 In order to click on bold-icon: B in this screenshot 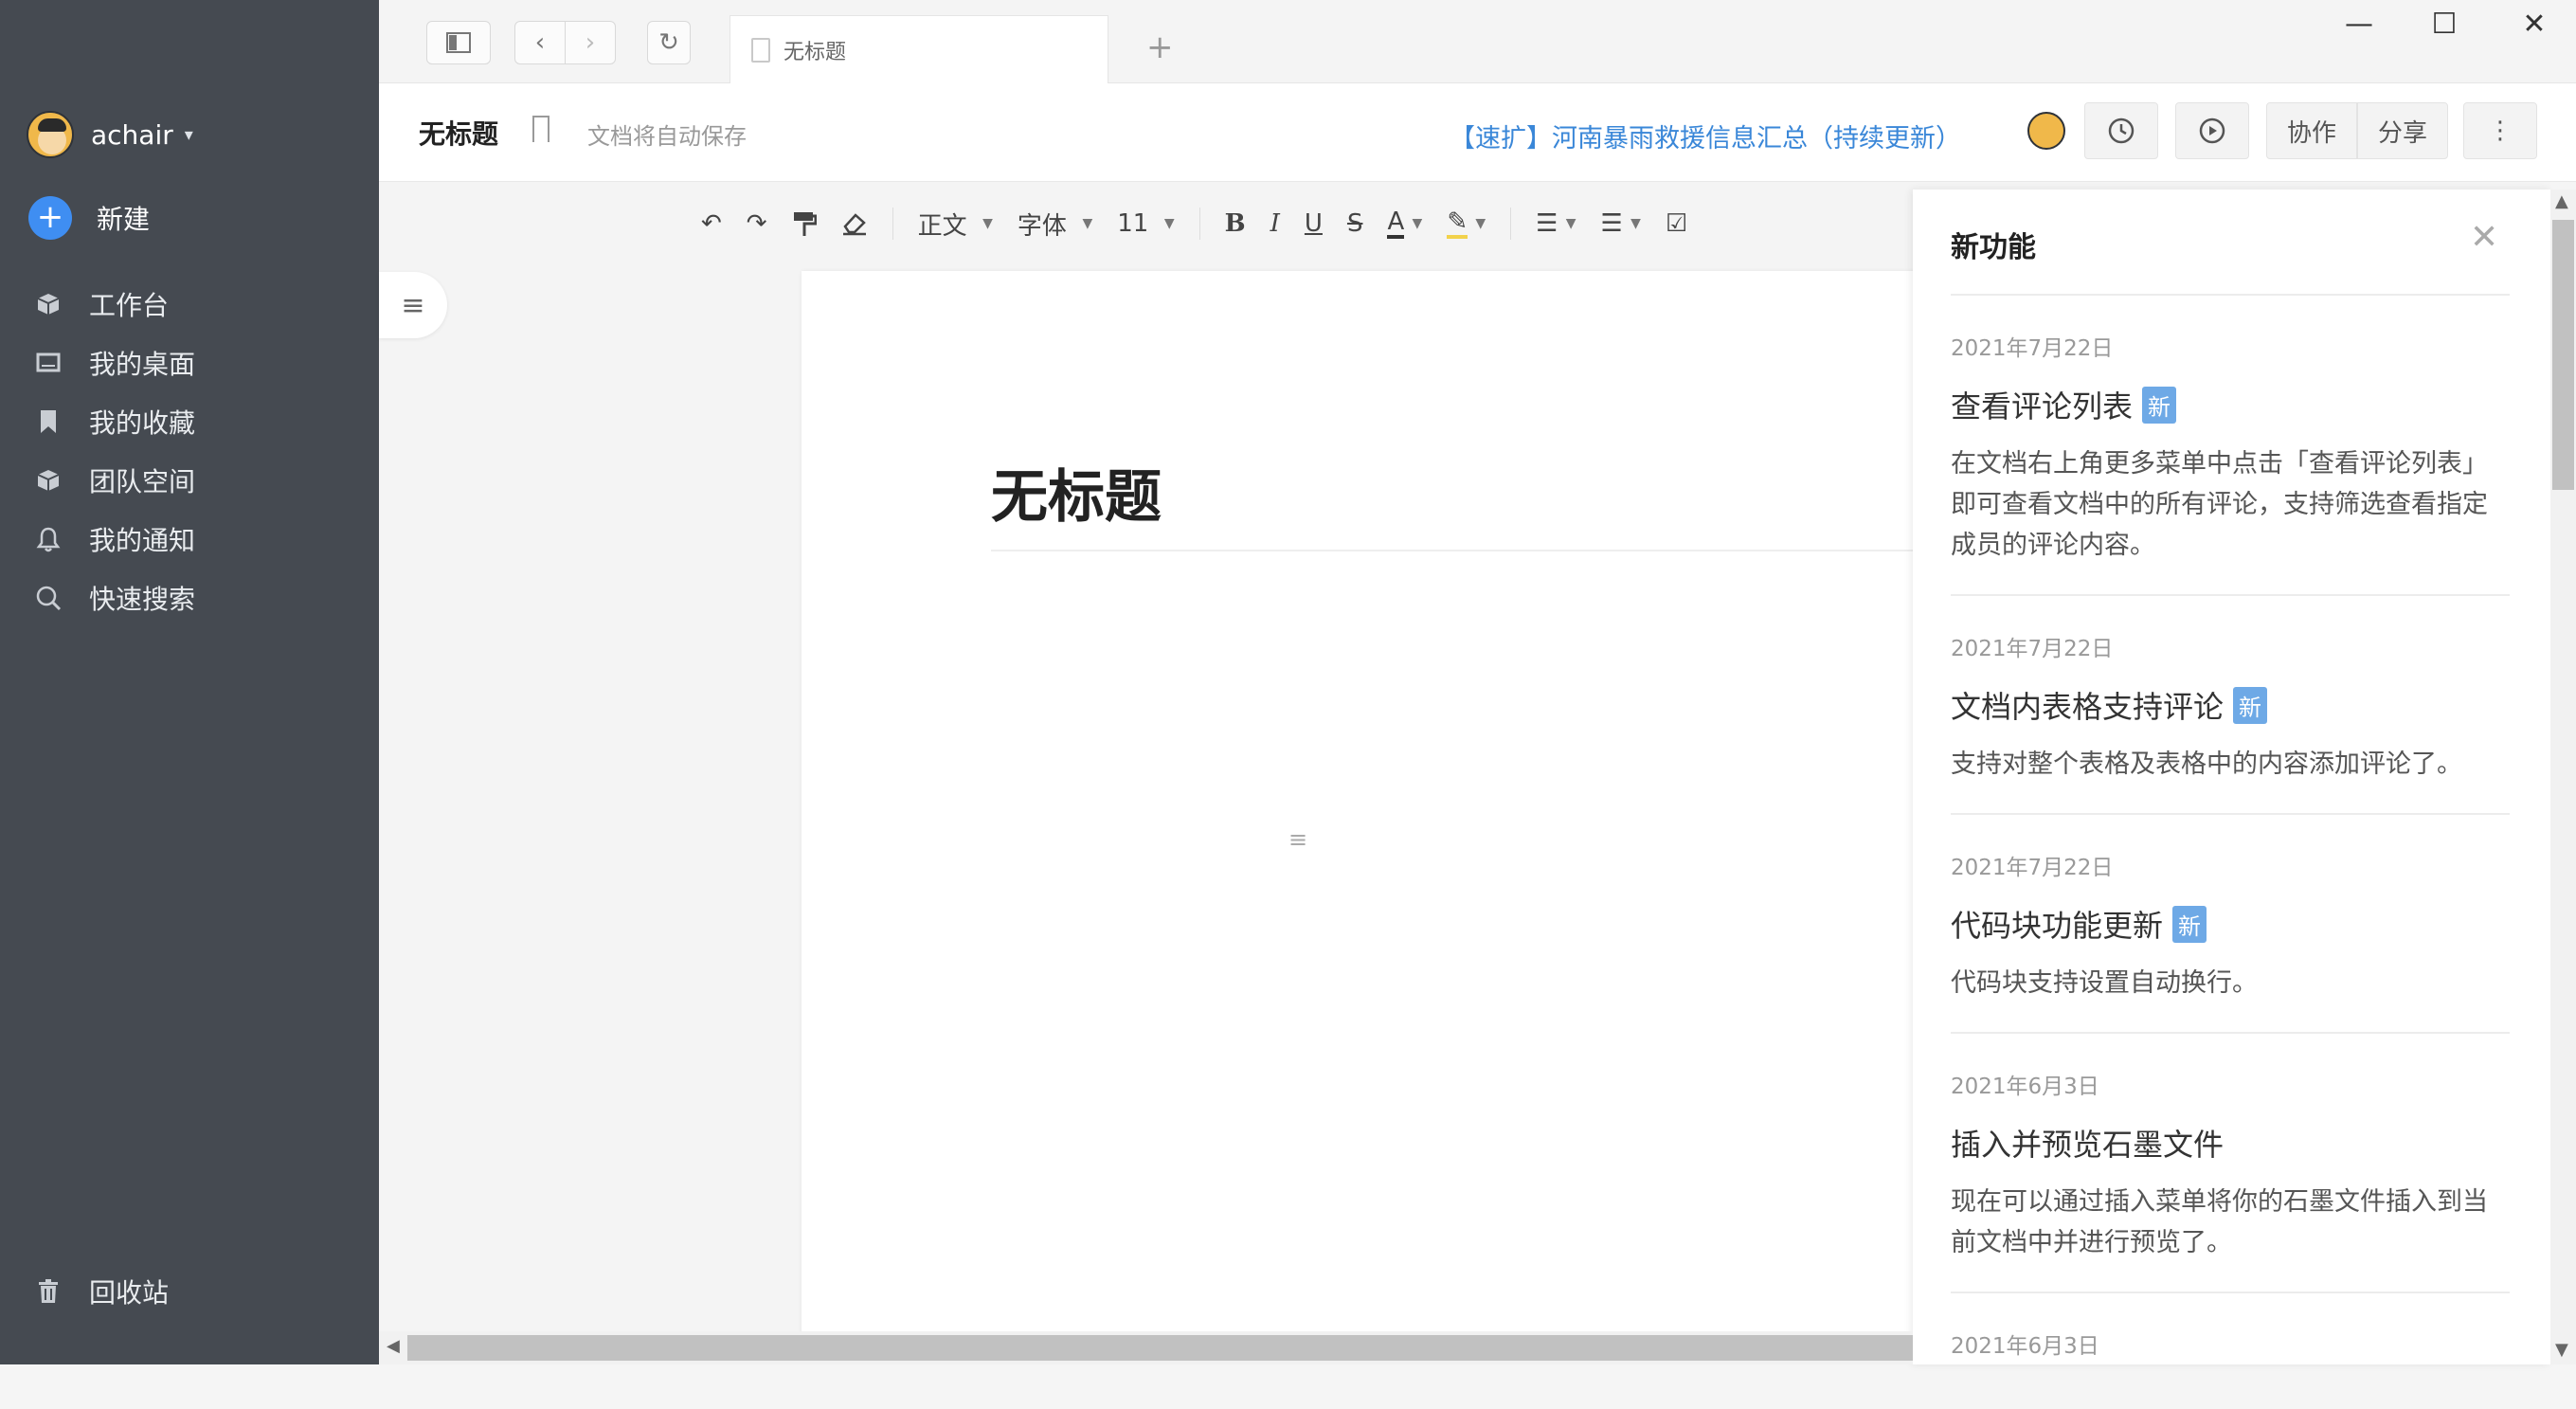, I will do `click(1235, 224)`.